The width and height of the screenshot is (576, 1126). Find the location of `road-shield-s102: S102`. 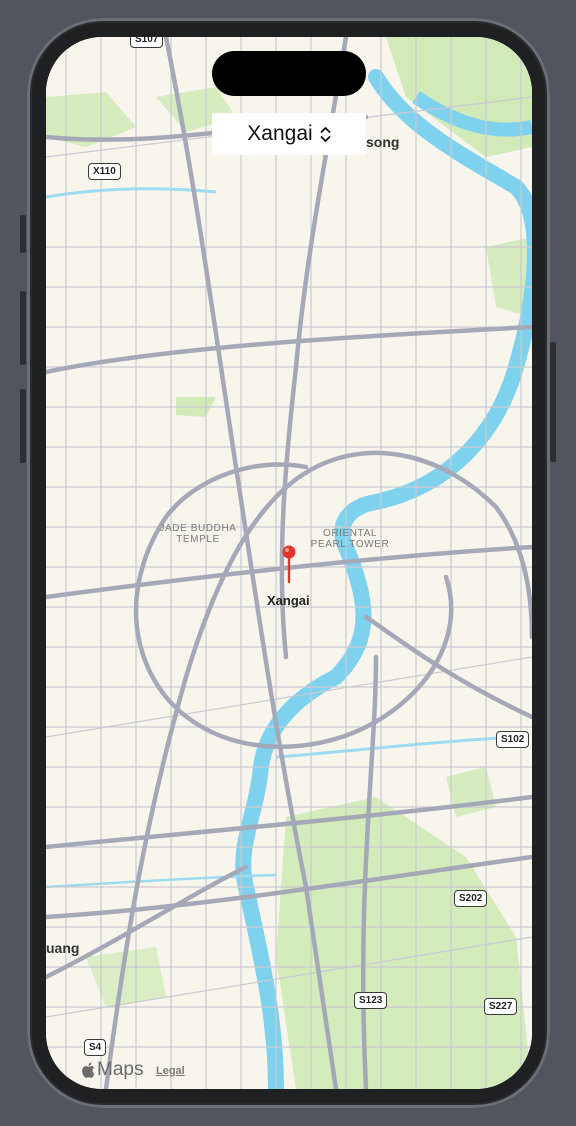

road-shield-s102: S102 is located at coordinates (513, 739).